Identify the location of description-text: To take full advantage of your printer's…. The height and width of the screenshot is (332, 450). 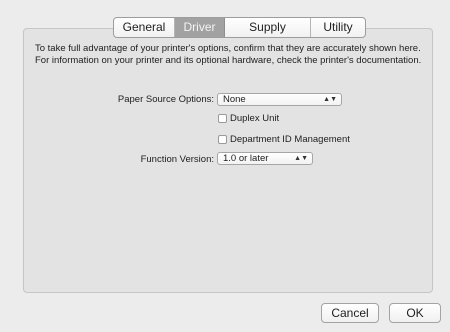
(228, 54).